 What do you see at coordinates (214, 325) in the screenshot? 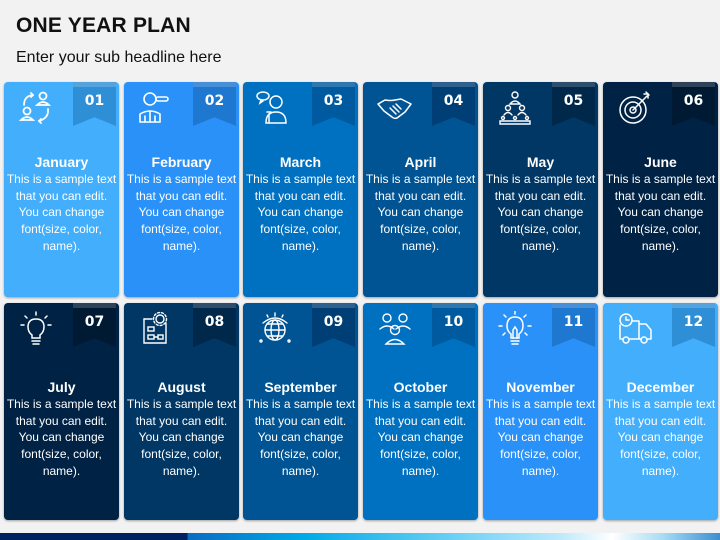
I see `month-number-badge: 08` at bounding box center [214, 325].